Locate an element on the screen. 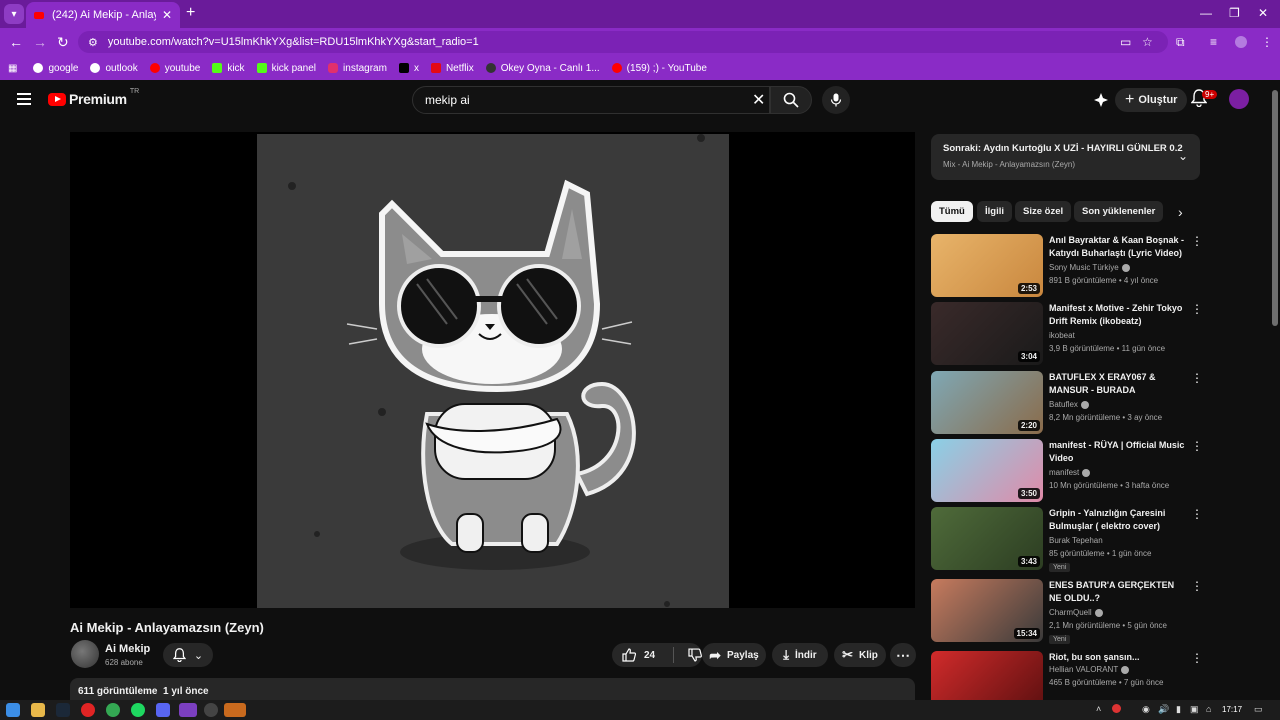  recommendation-title: ENES BATUR'A GERÇEKTEN NE OLDU..? is located at coordinates (1118, 592).